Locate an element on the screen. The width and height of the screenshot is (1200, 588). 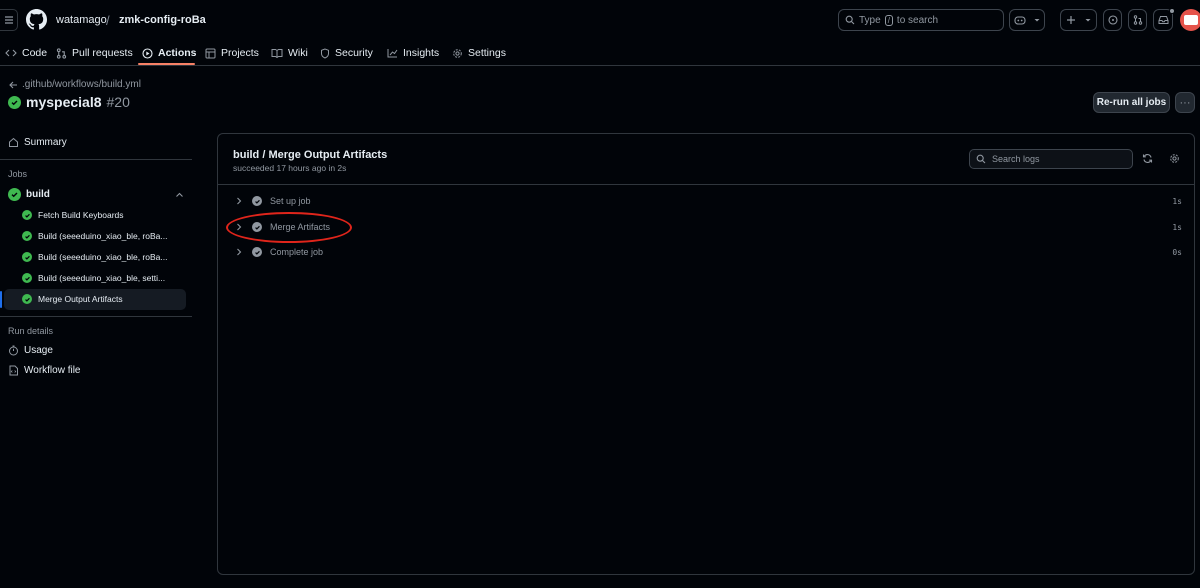
sidebar-job-merge-output-artifacts: Merge Output Artifacts is located at coordinates (72, 299).